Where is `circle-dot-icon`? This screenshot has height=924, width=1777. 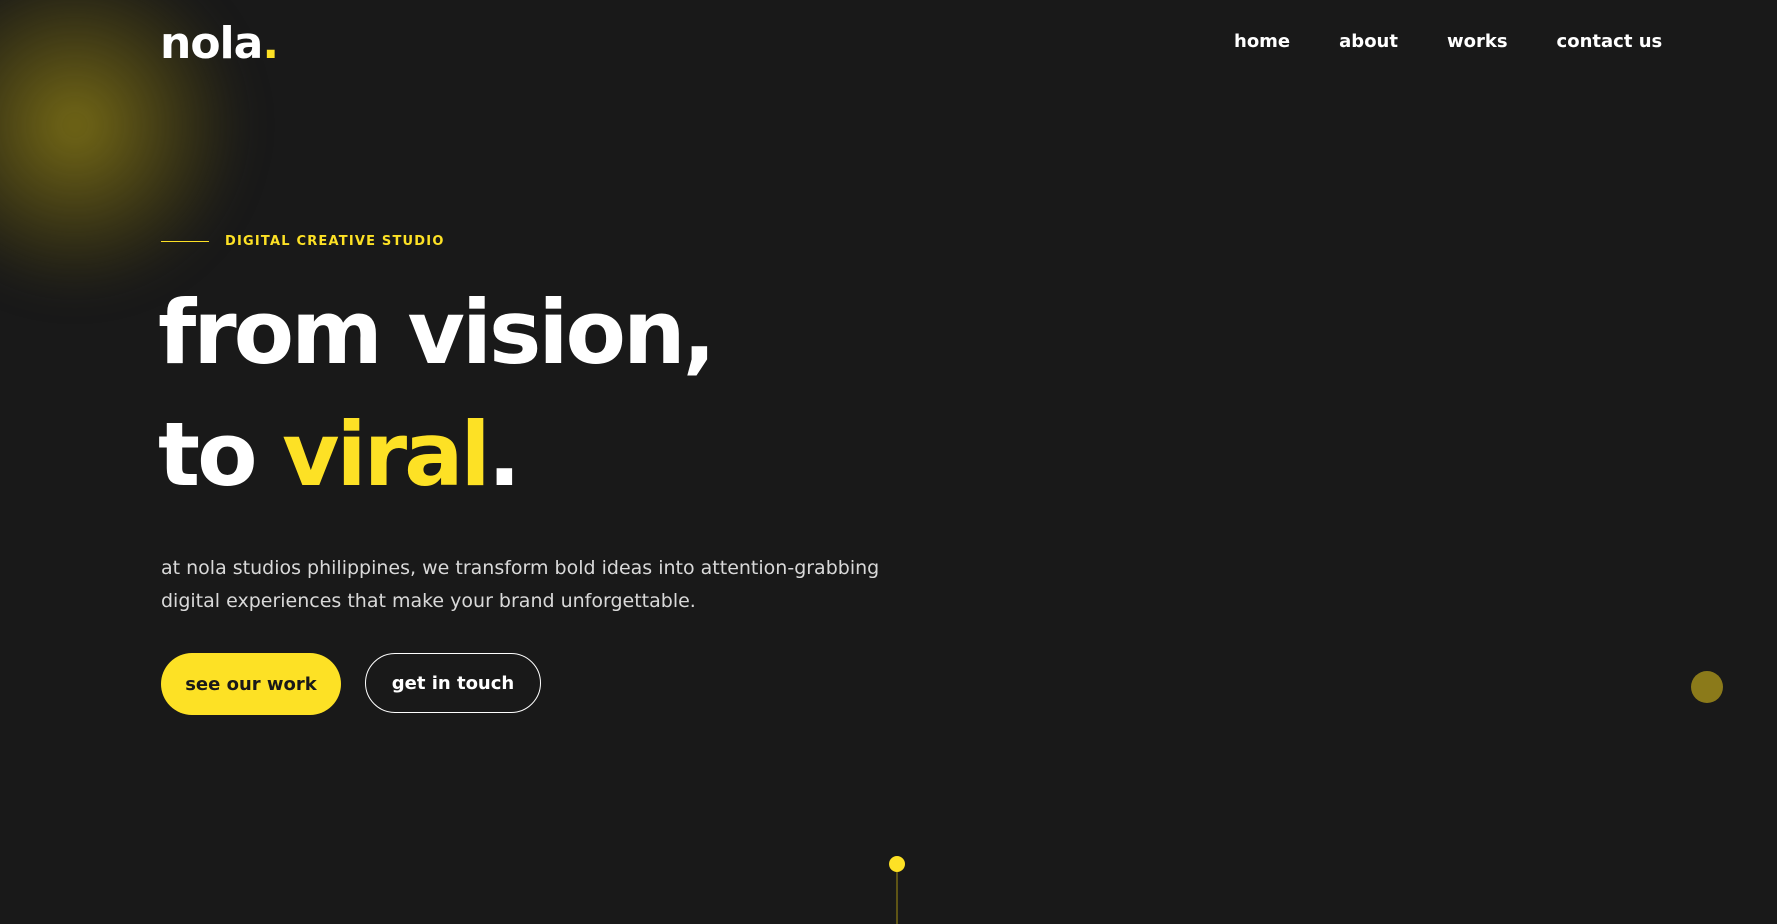 circle-dot-icon is located at coordinates (1707, 687).